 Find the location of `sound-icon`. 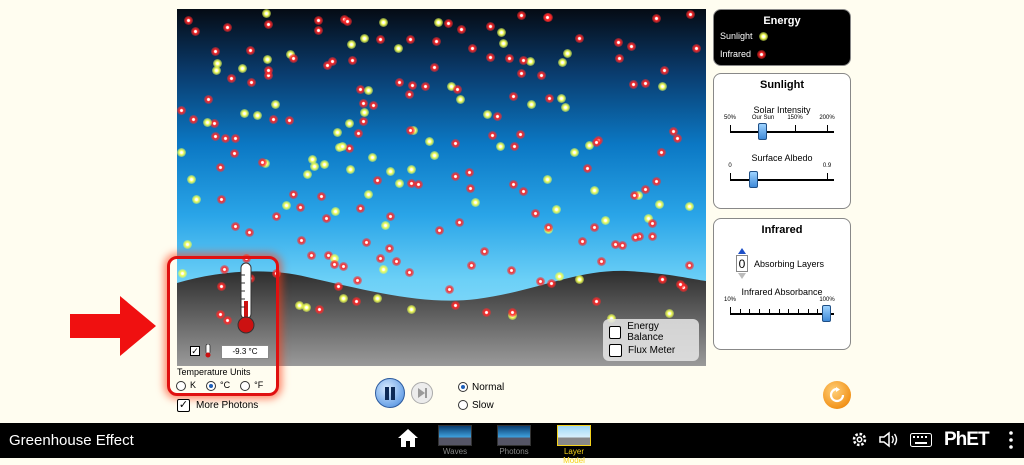

sound-icon is located at coordinates (889, 439).